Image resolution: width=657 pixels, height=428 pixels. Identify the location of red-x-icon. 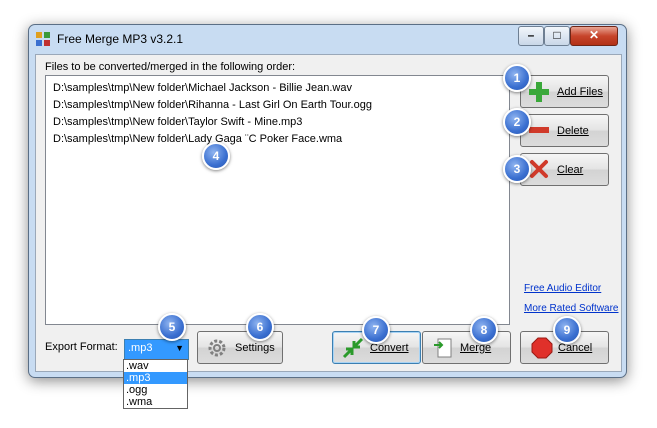
(539, 169).